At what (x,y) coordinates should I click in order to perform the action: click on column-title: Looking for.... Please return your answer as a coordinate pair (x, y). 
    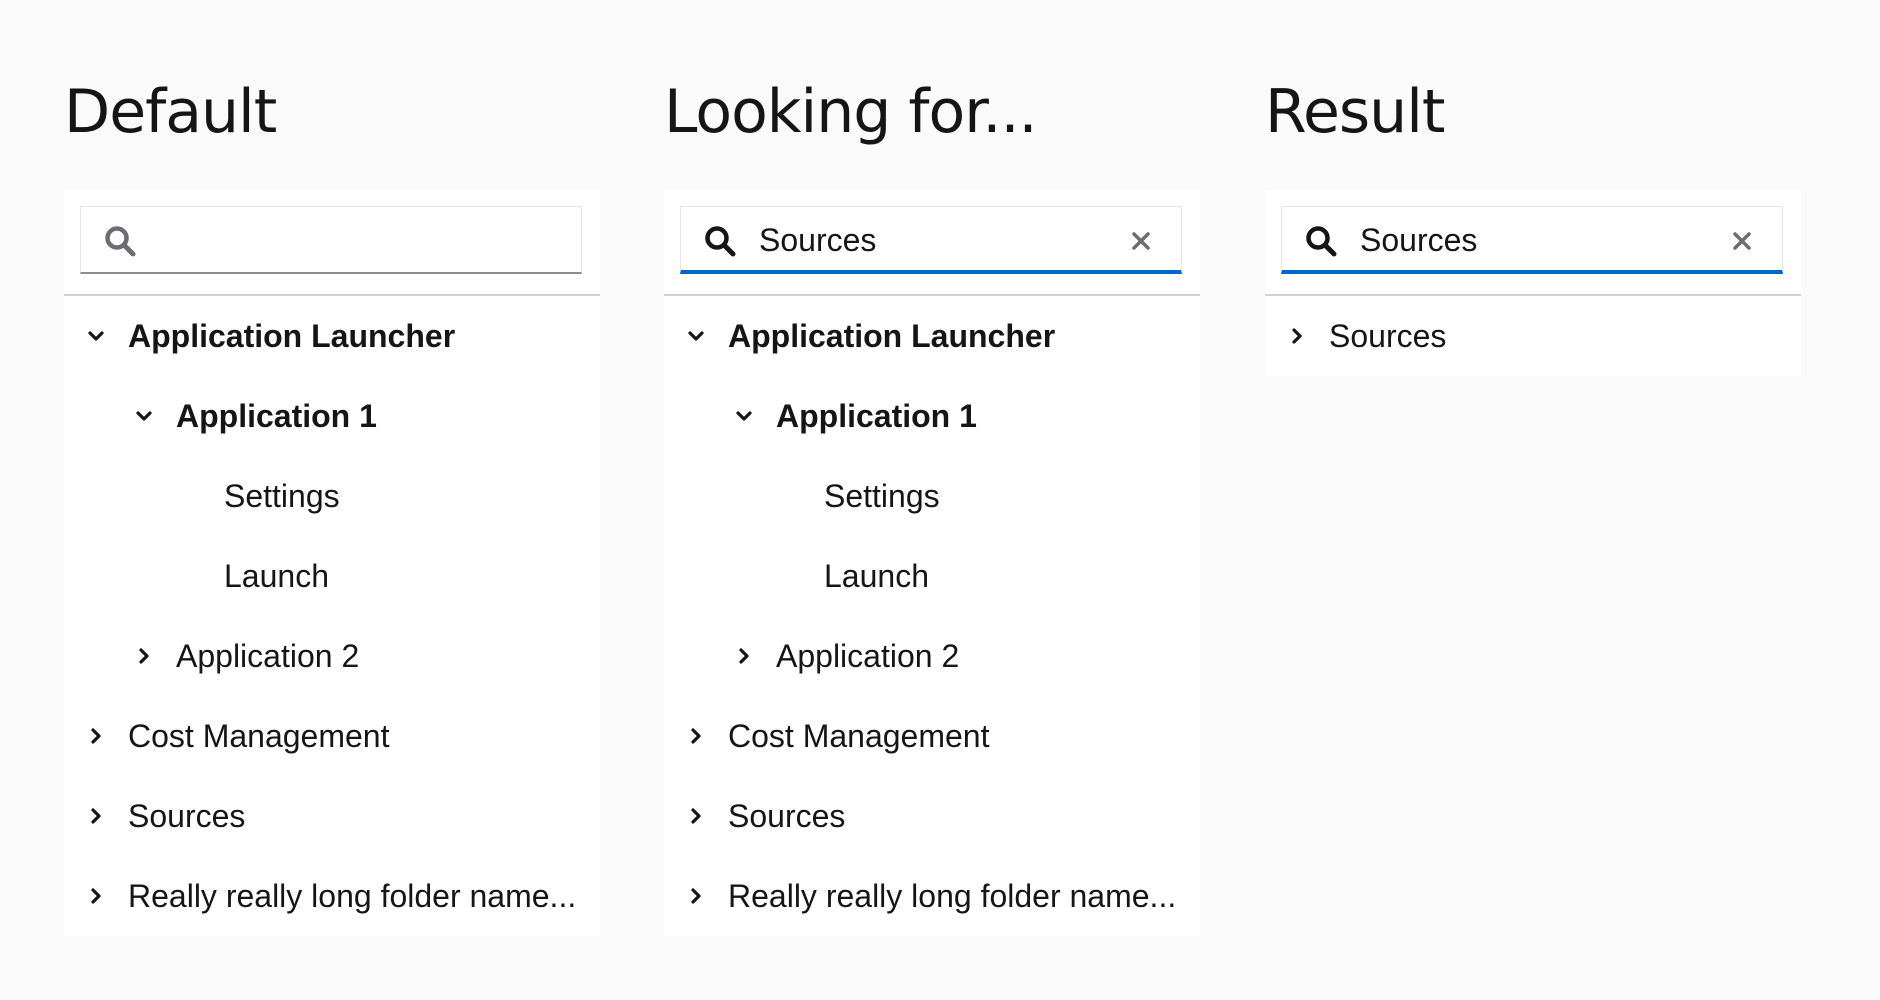
    Looking at the image, I should click on (851, 112).